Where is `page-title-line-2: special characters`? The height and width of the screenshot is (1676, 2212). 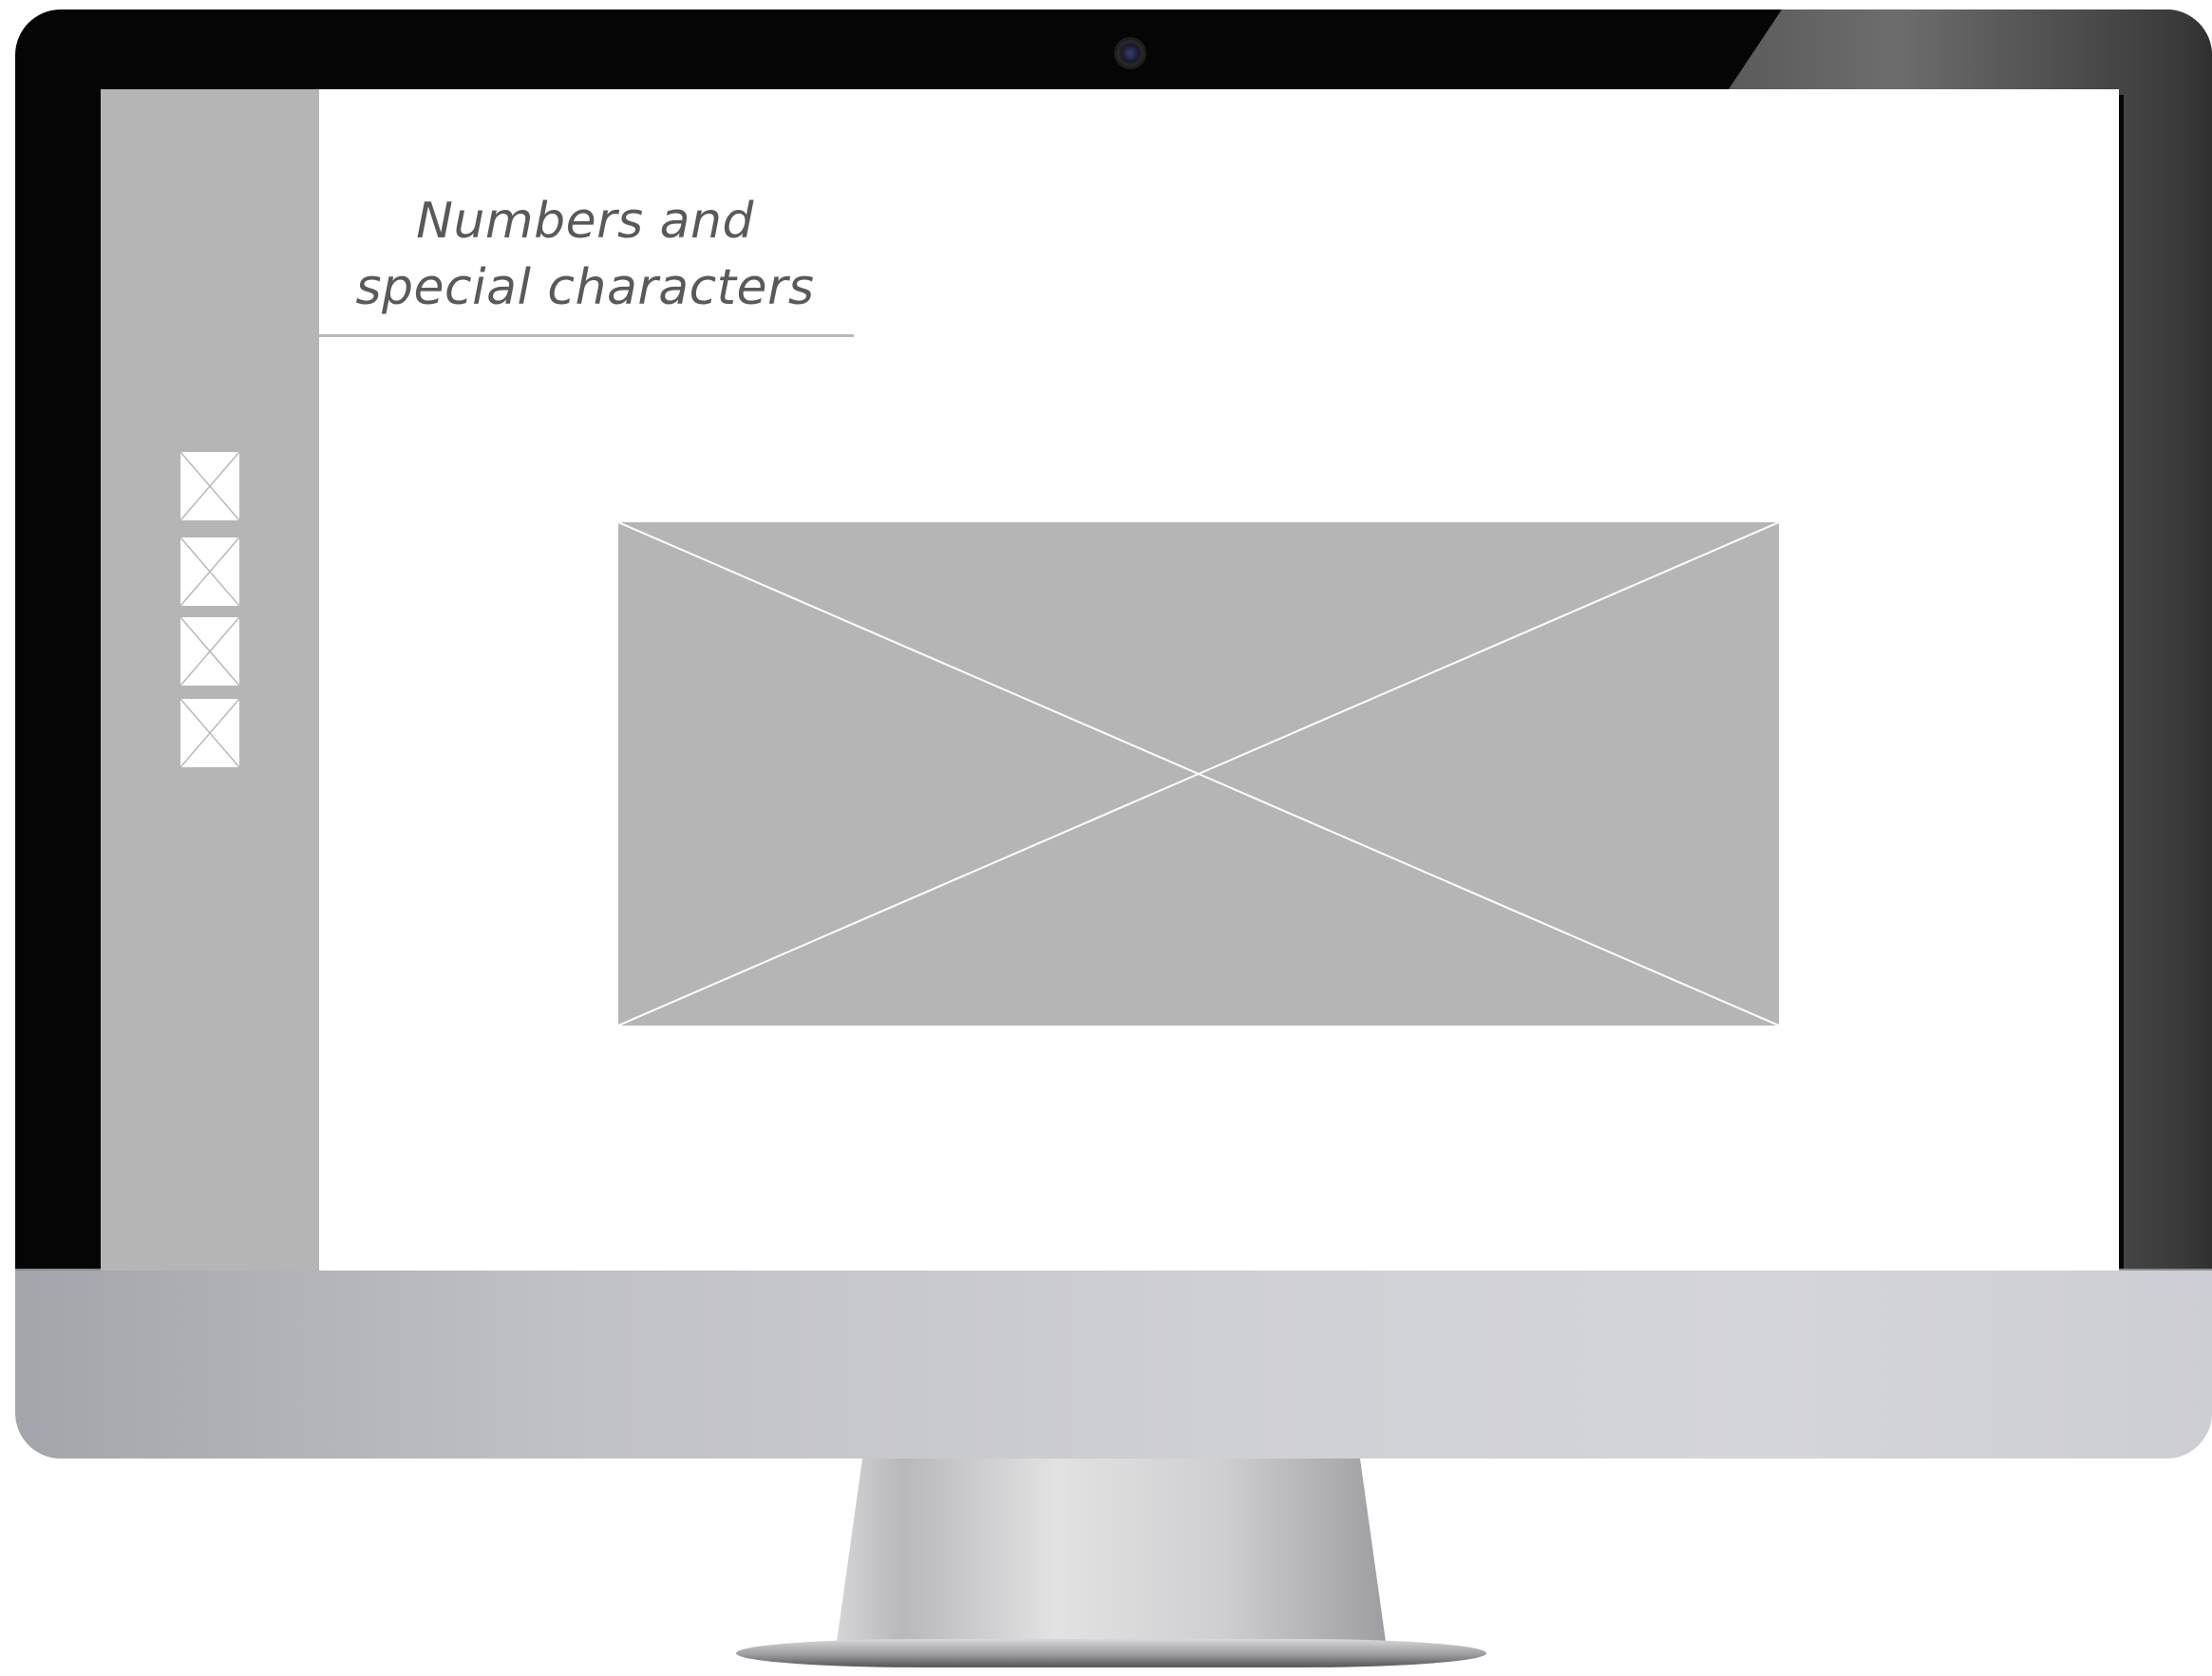
page-title-line-2: special characters is located at coordinates (585, 287).